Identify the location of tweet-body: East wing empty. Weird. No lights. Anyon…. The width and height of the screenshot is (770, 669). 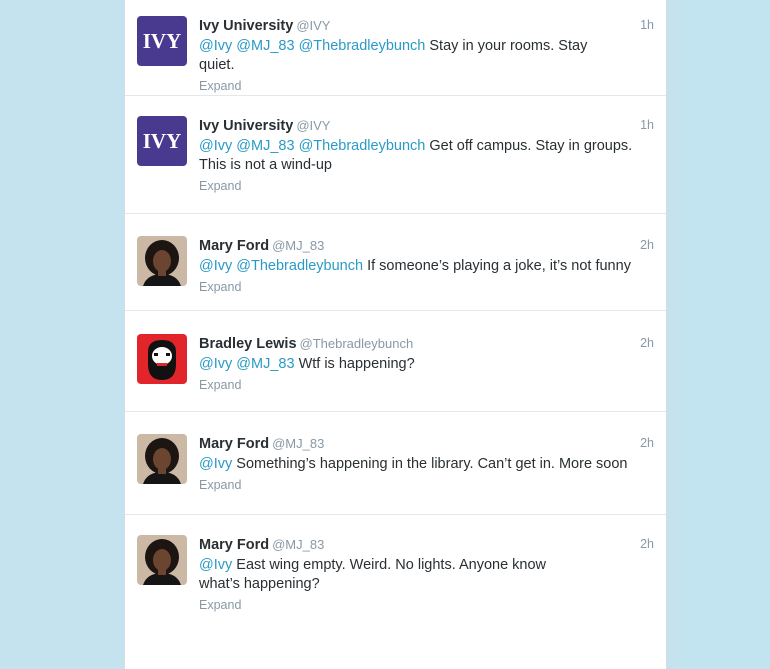
(391, 565).